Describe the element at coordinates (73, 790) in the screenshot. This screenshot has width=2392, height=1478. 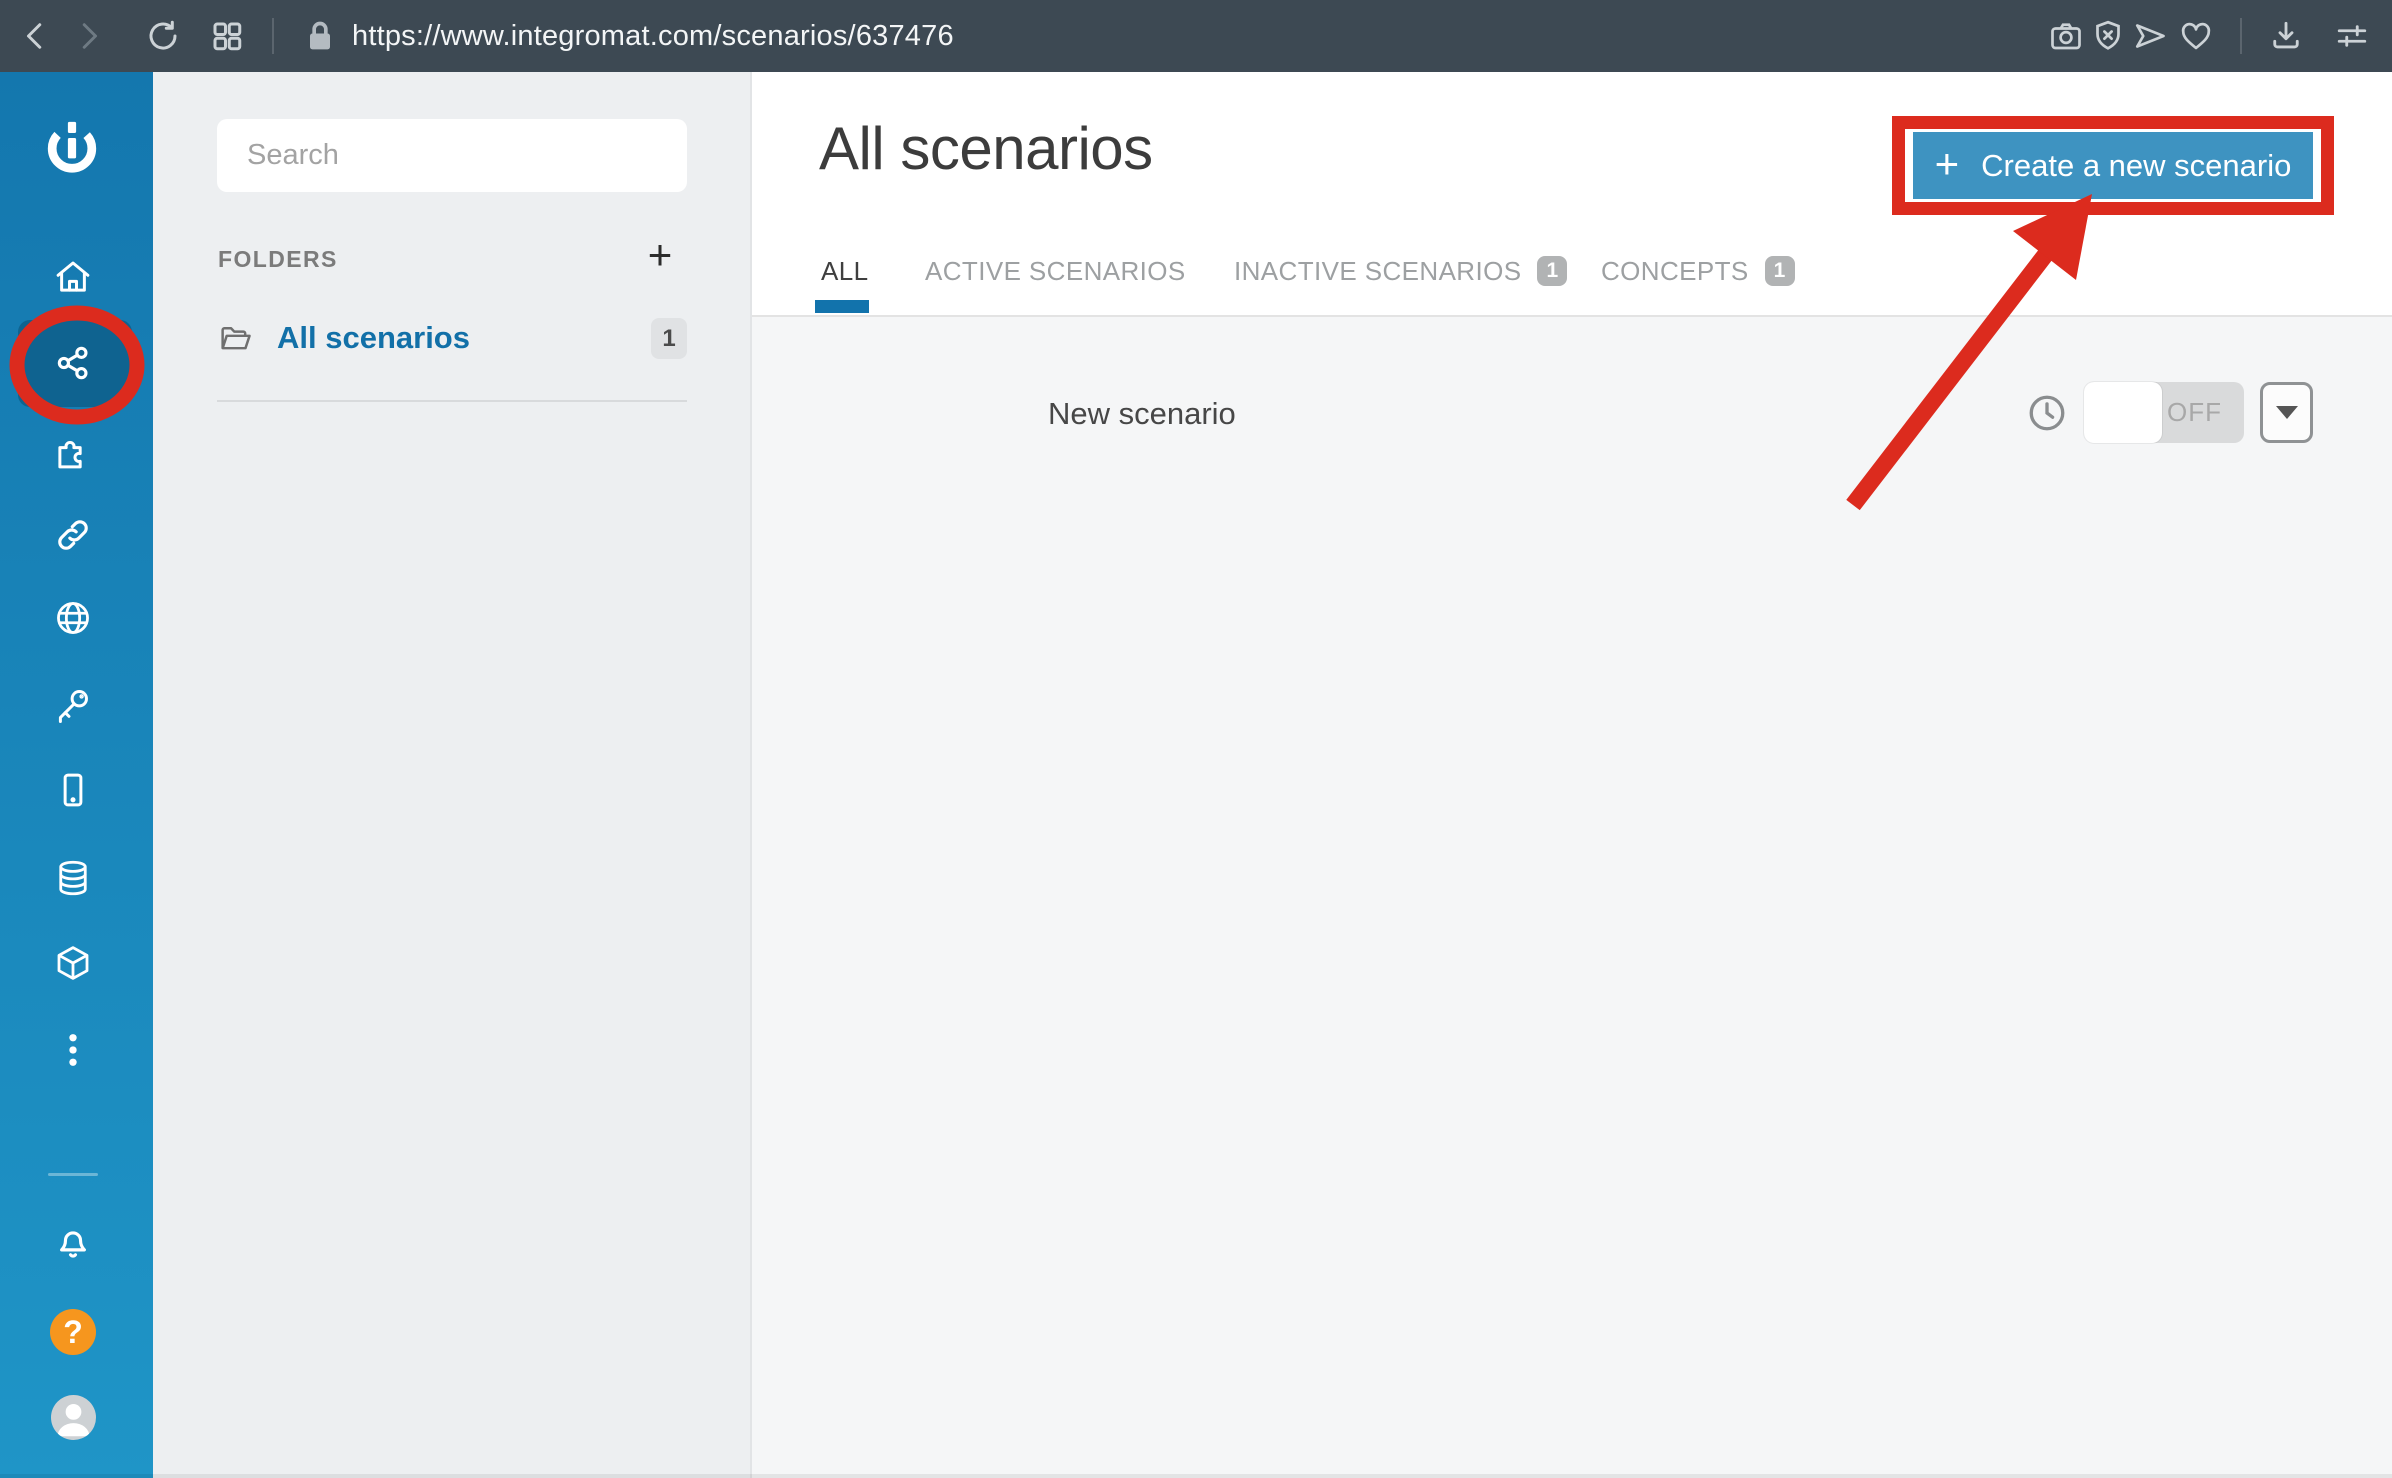
I see `sidebar-item-devices` at that location.